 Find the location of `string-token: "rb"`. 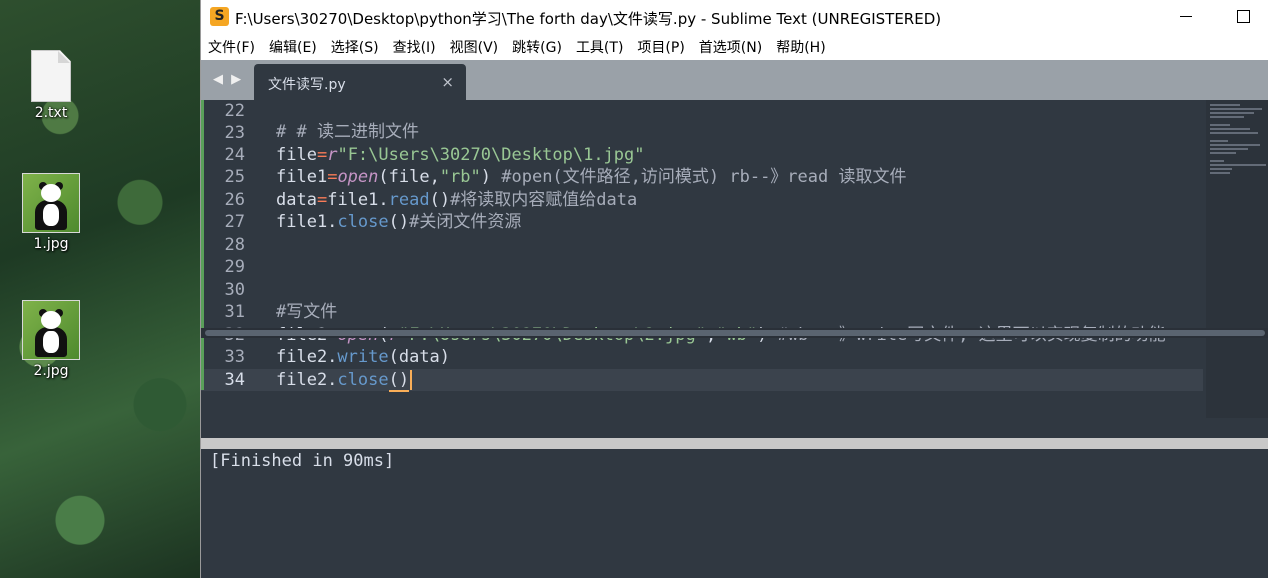

string-token: "rb" is located at coordinates (460, 177).